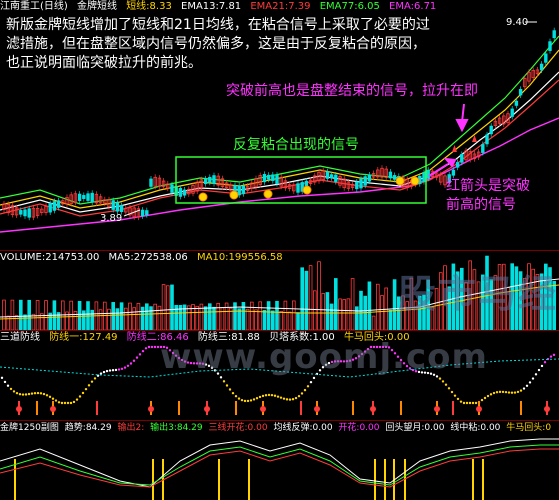  Describe the element at coordinates (448, 140) in the screenshot. I see `magenta-arrows` at that location.